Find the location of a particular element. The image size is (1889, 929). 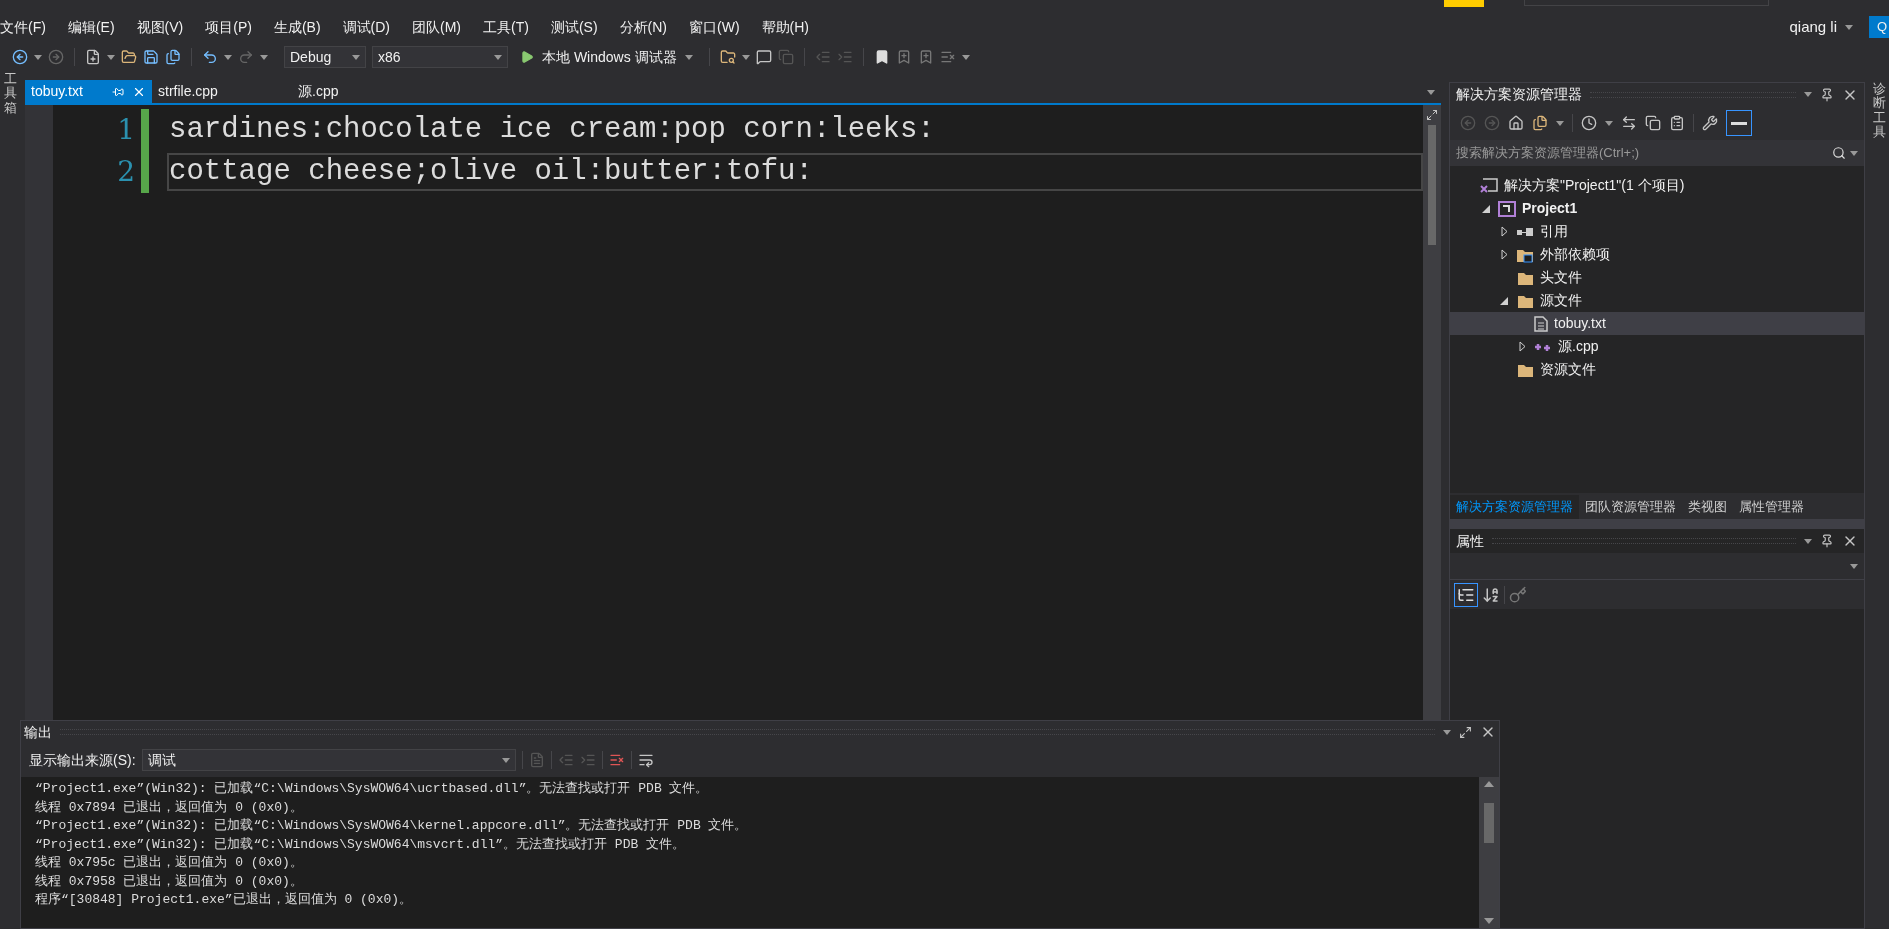

platform-dropdown: x86 is located at coordinates (440, 57).